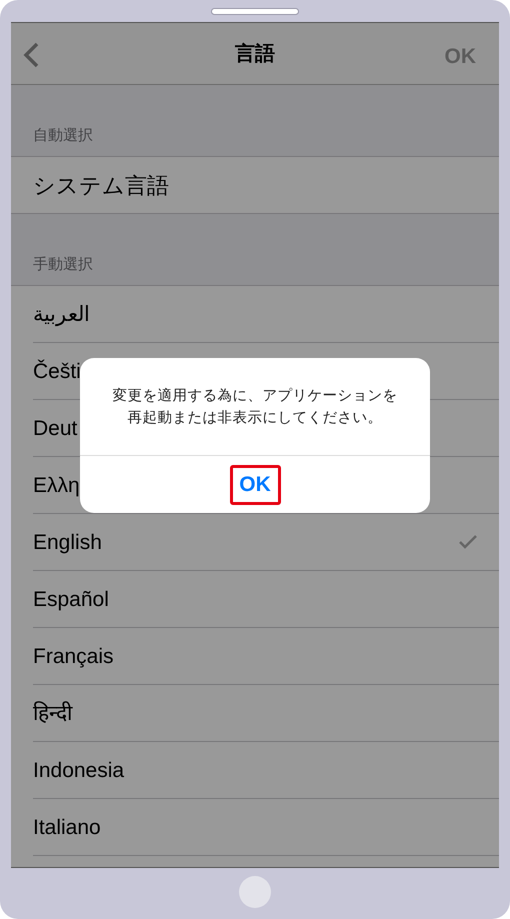  I want to click on alert-message-line: 変更を適用する為に、アプリケーションを, so click(255, 396).